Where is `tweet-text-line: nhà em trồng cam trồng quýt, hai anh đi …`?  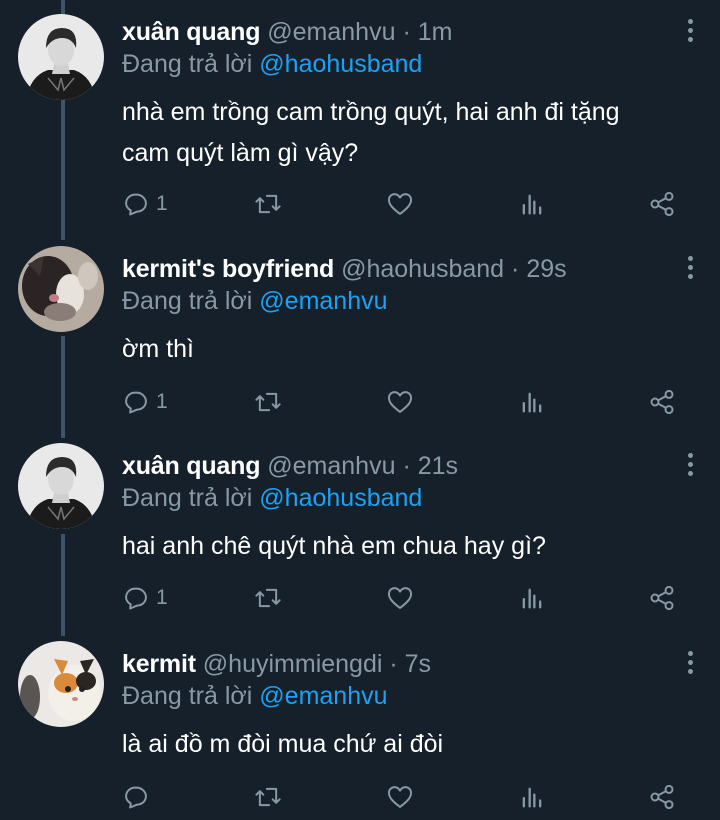 tweet-text-line: nhà em trồng cam trồng quýt, hai anh đi … is located at coordinates (371, 112).